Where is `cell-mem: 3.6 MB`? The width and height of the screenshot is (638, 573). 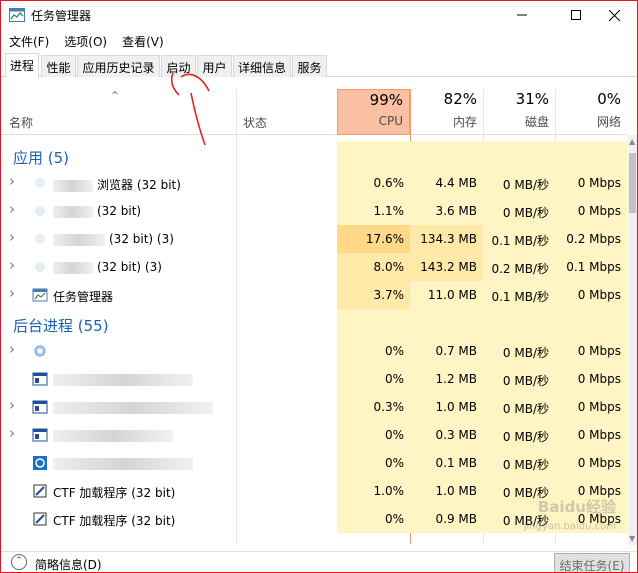
cell-mem: 3.6 MB is located at coordinates (446, 211).